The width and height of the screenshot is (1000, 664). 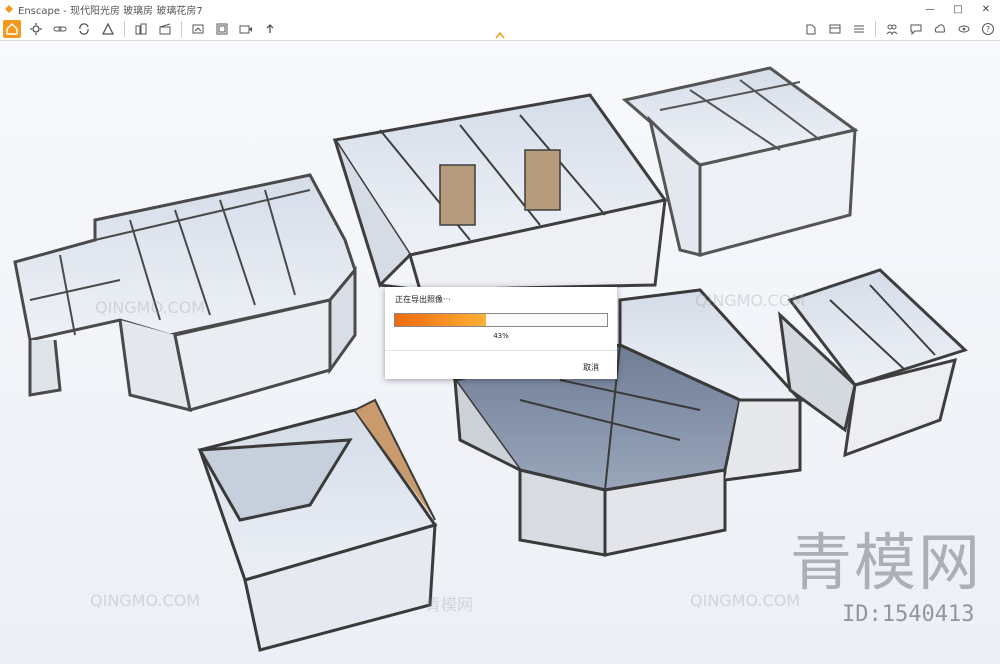 What do you see at coordinates (501, 350) in the screenshot?
I see `dialog-divider` at bounding box center [501, 350].